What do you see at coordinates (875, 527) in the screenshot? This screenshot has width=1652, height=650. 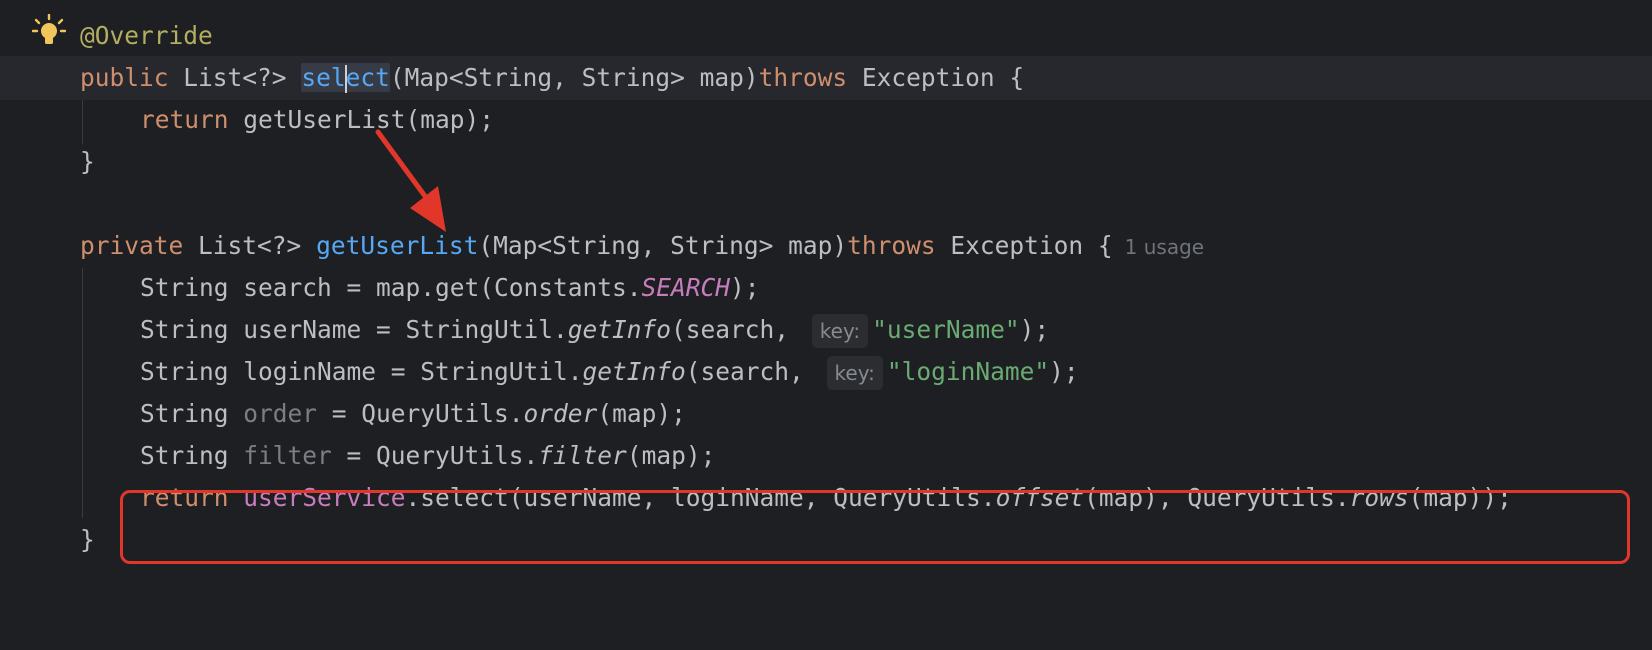 I see `annotation-highlight-box` at bounding box center [875, 527].